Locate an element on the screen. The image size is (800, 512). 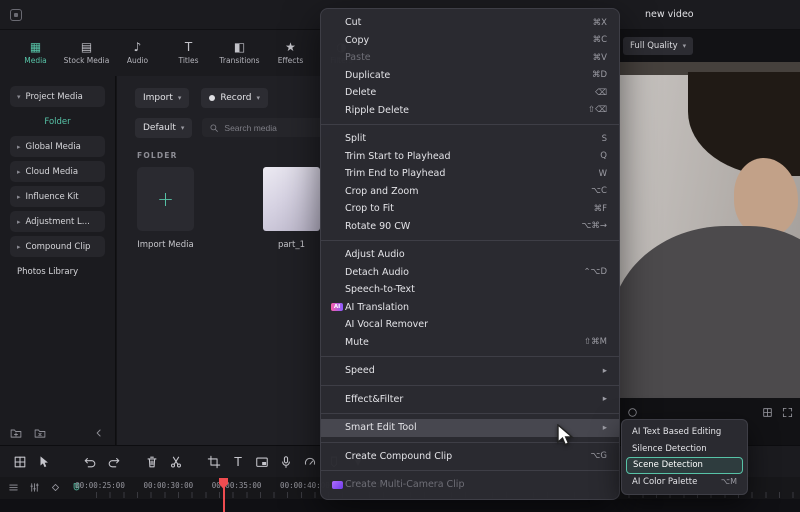
split-icon is located at coordinates (176, 462).